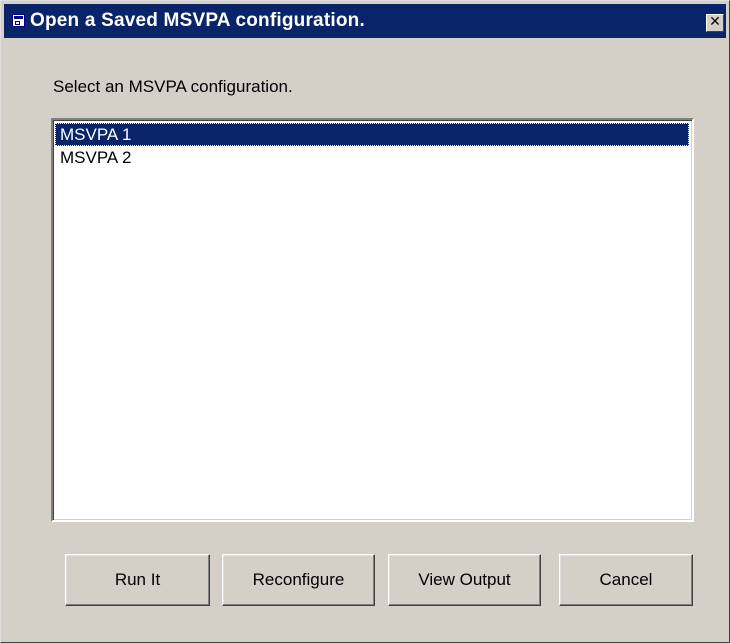 This screenshot has width=730, height=643. What do you see at coordinates (372, 134) in the screenshot?
I see `list-item-msvpa-1: MSVPA 1` at bounding box center [372, 134].